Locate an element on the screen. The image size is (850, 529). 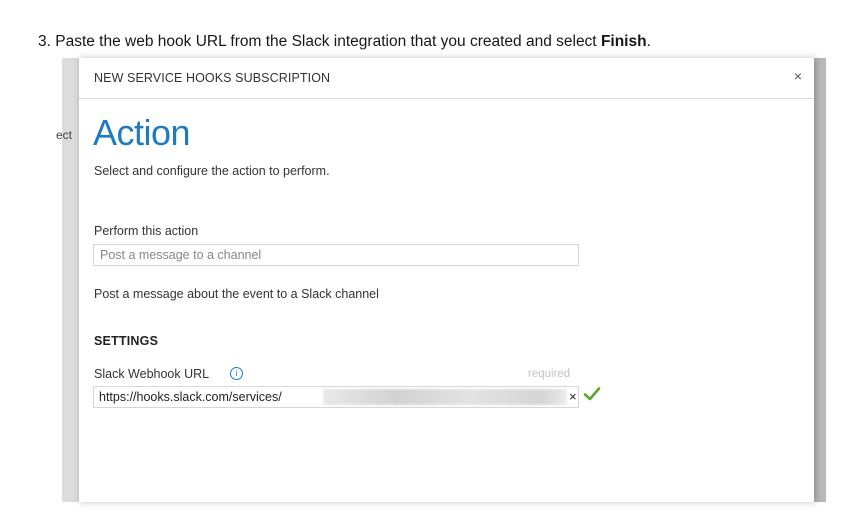
webhook-url-label: Slack Webhook URL is located at coordinates (152, 374).